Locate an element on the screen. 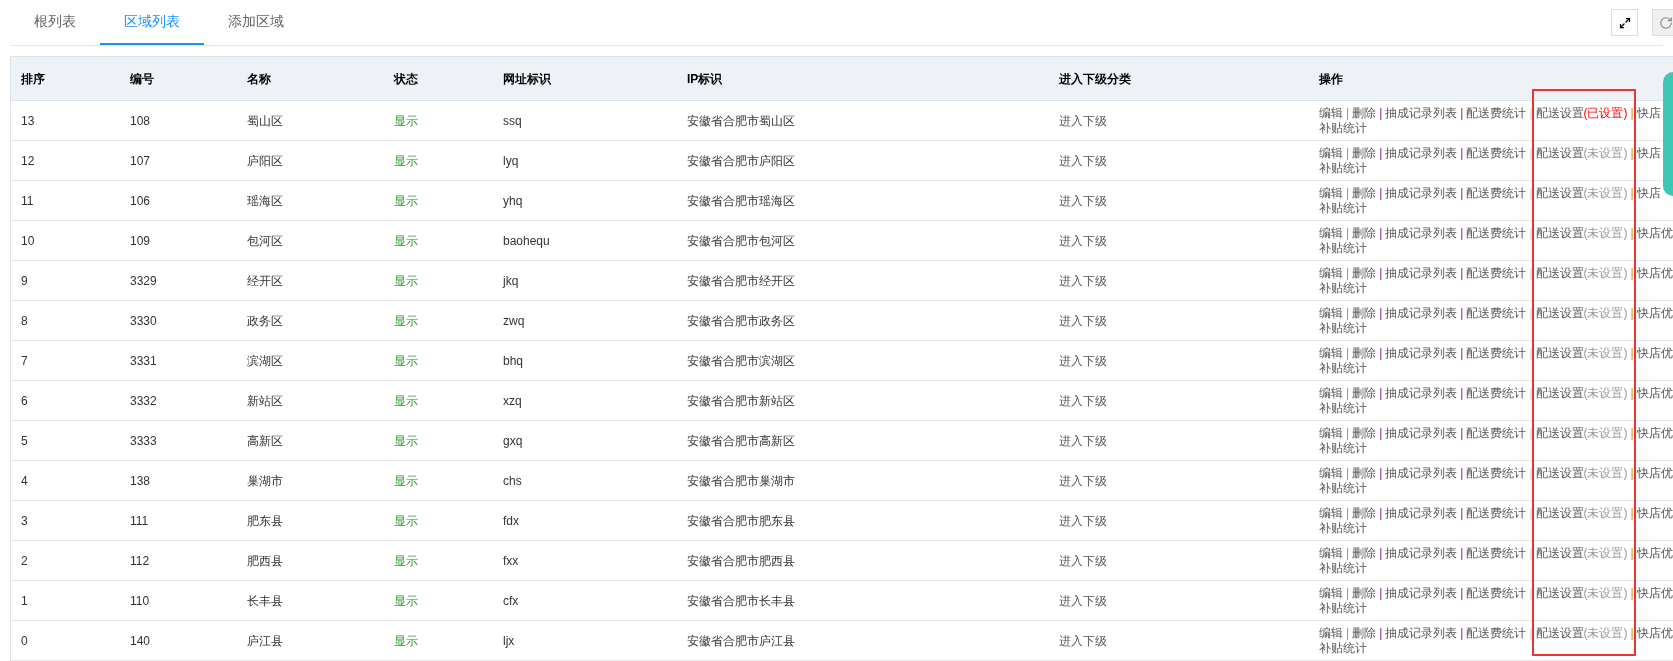 This screenshot has width=1673, height=661. delivery-settings-link: 配送设置(已设置) is located at coordinates (1581, 113).